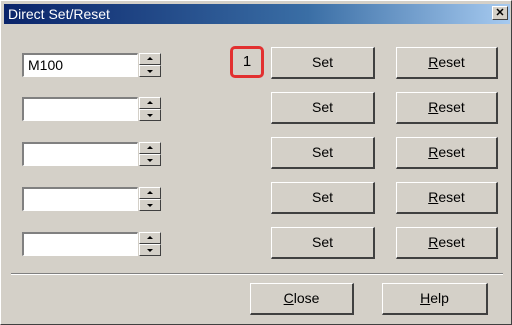 The height and width of the screenshot is (325, 512). I want to click on window-title: Direct Set/Reset, so click(59, 14).